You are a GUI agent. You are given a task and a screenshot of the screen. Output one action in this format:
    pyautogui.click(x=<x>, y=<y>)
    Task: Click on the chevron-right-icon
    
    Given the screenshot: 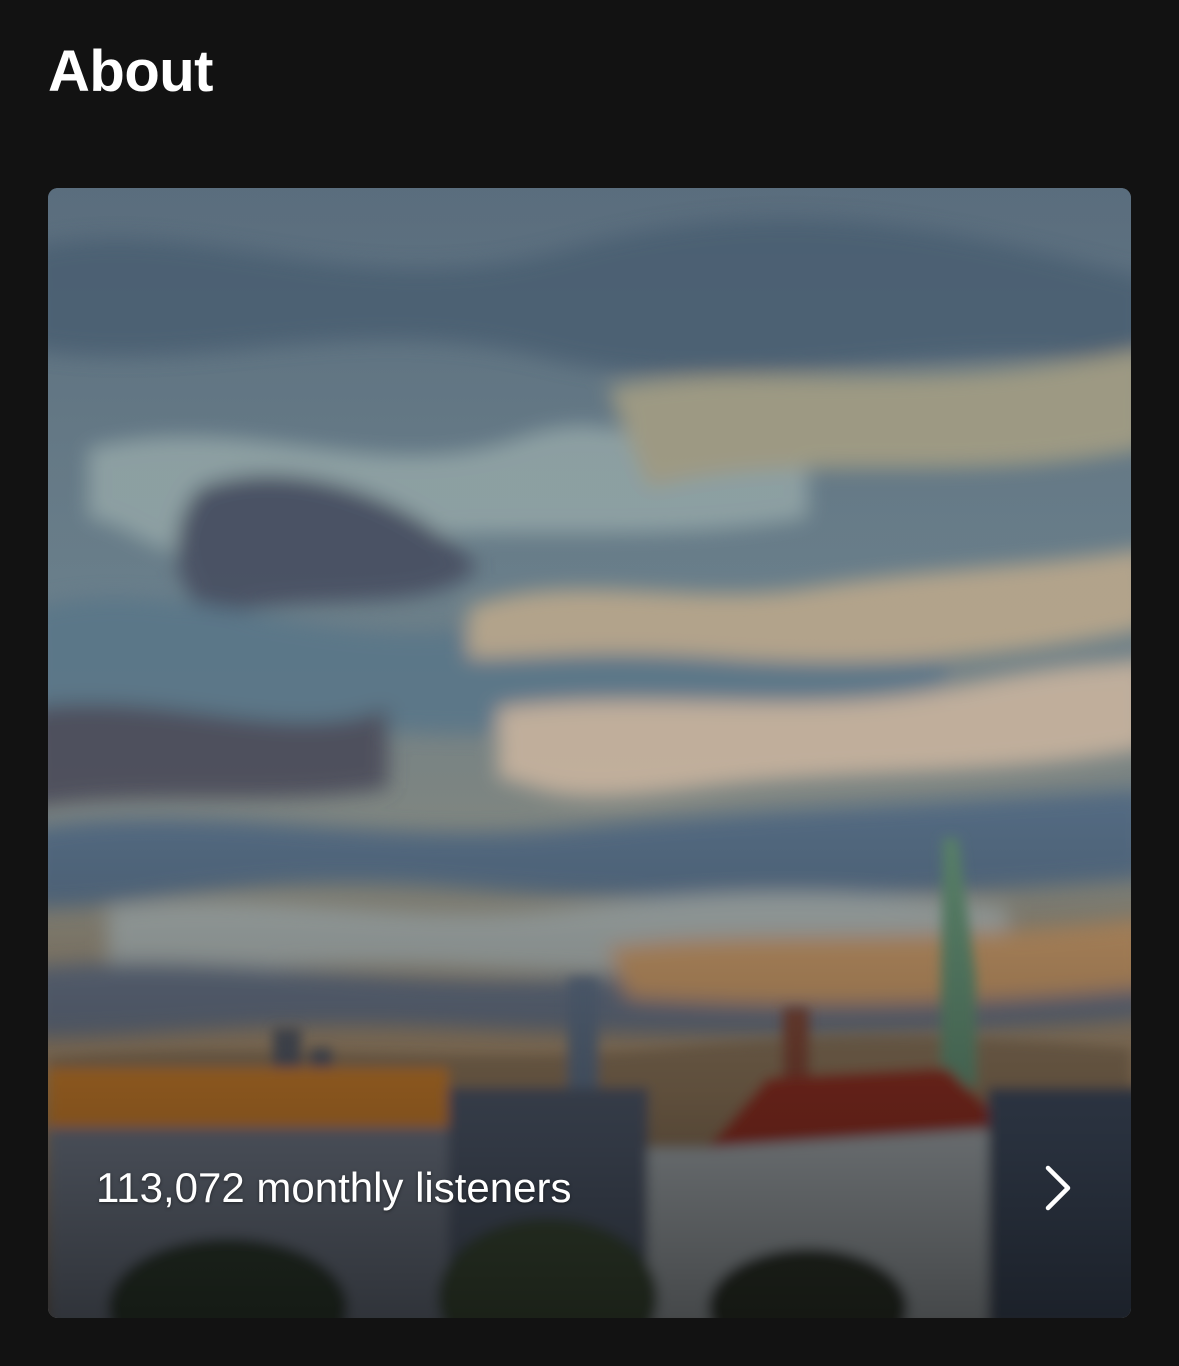 What is the action you would take?
    pyautogui.click(x=1058, y=1188)
    